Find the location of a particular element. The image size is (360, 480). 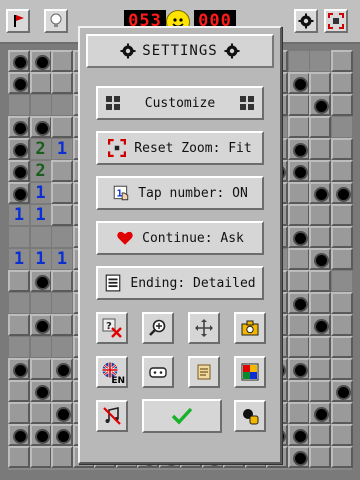

camera-button is located at coordinates (250, 328).